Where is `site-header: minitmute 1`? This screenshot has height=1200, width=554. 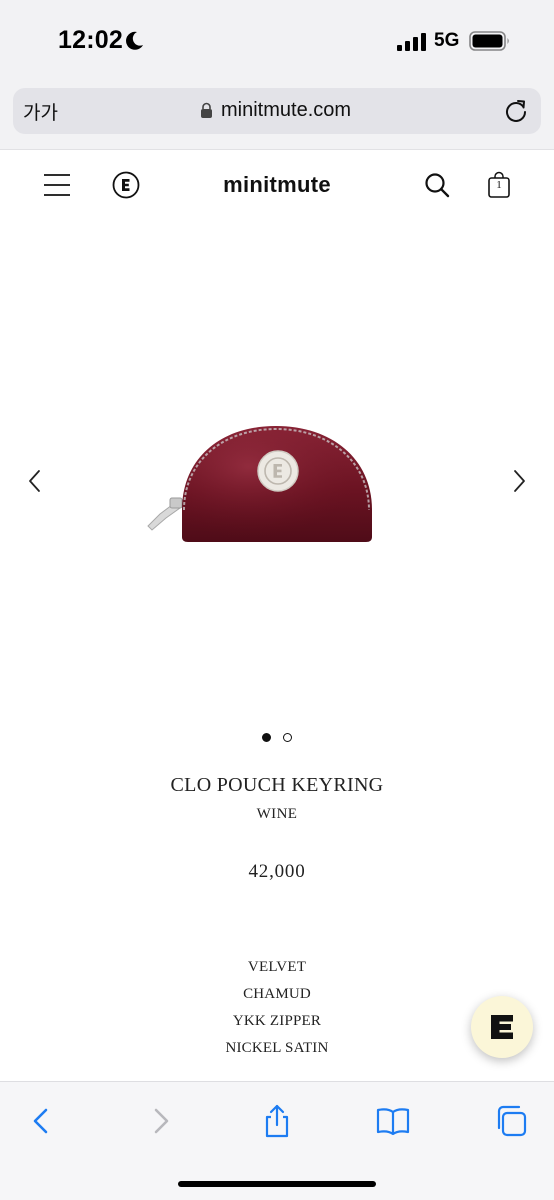
site-header: minitmute 1 is located at coordinates (277, 186).